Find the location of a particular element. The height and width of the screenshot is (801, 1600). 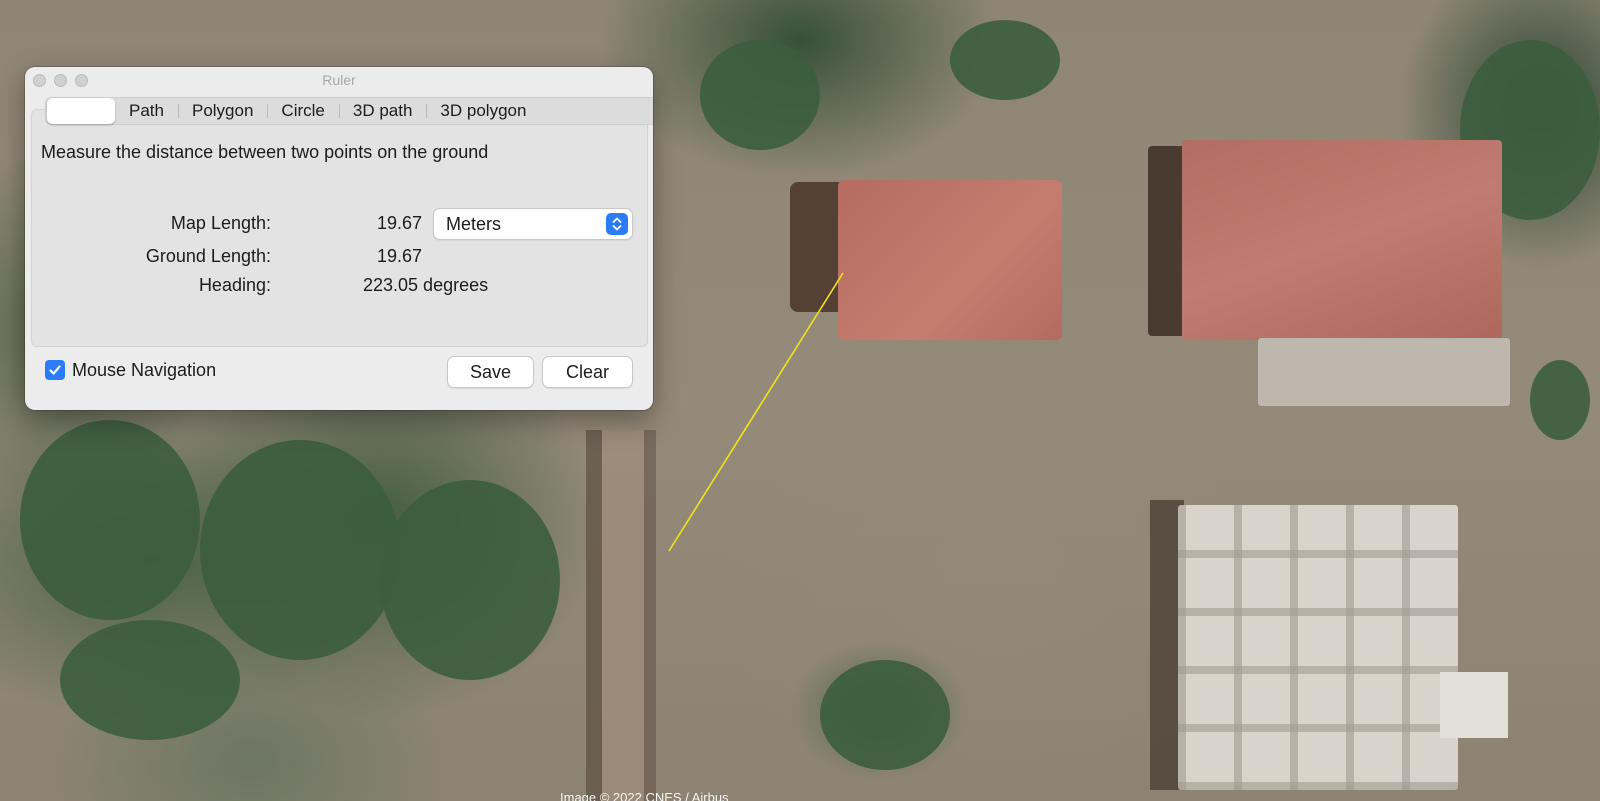

tab-polygon: Polygon is located at coordinates (222, 111).